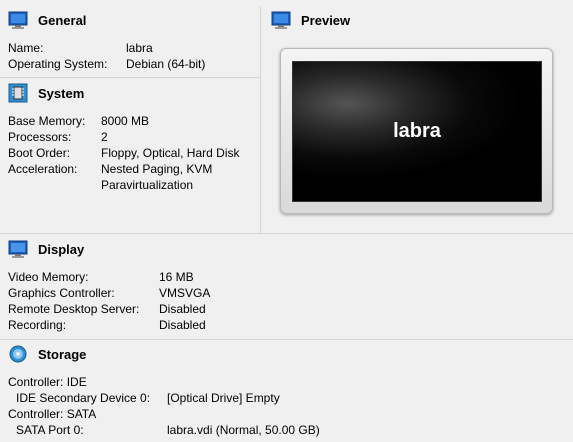  I want to click on system-row-boot-order: Boot Order: Floppy, Optical, Hard Disk, so click(133, 153).